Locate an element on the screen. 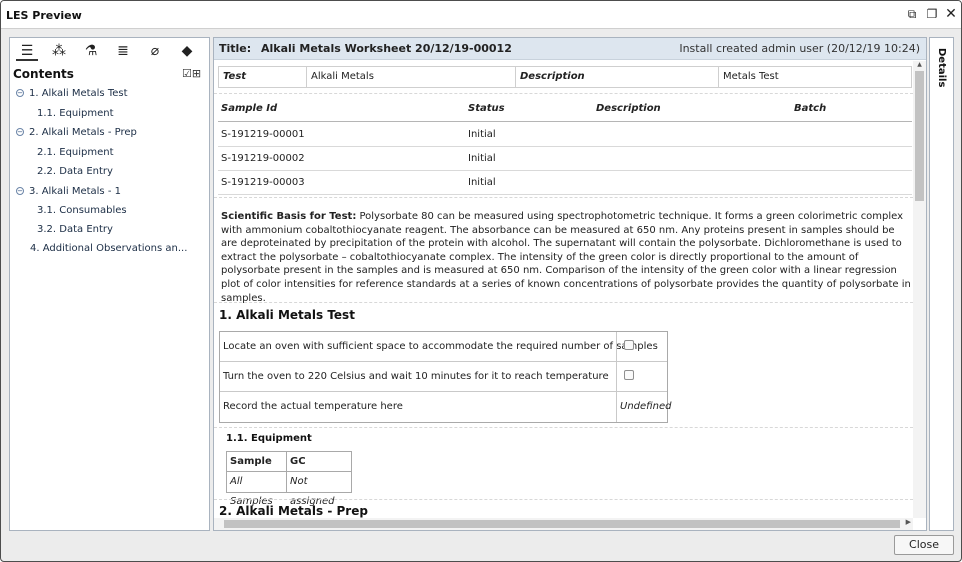 The width and height of the screenshot is (962, 562). section-title: 1. Alkali Metals Test is located at coordinates (287, 315).